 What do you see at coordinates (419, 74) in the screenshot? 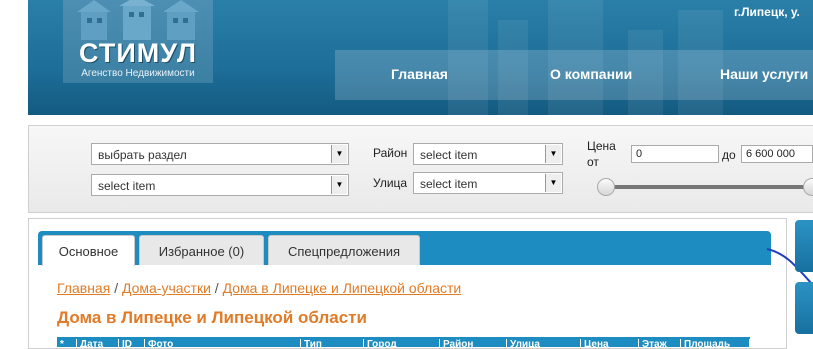
I see `menu-item-home: Главная` at bounding box center [419, 74].